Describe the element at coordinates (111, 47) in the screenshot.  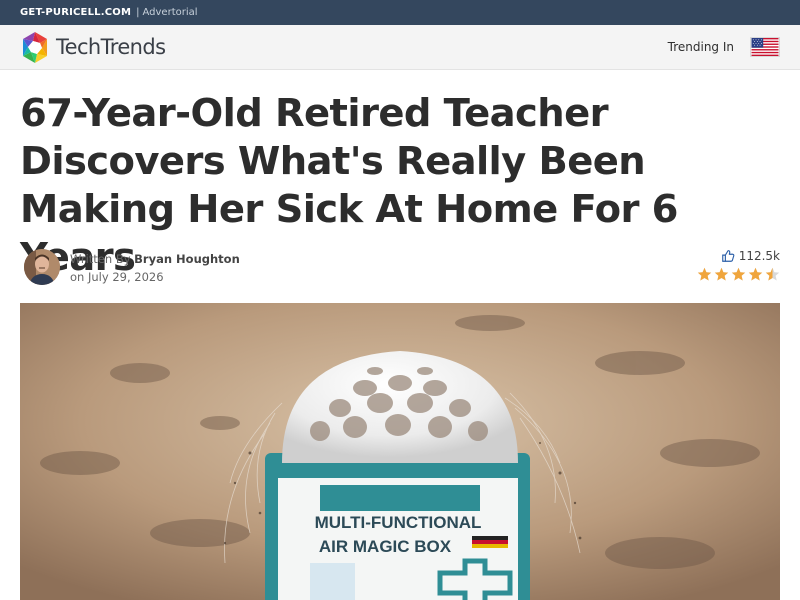
I see `site-logo-text: TechTrends` at that location.